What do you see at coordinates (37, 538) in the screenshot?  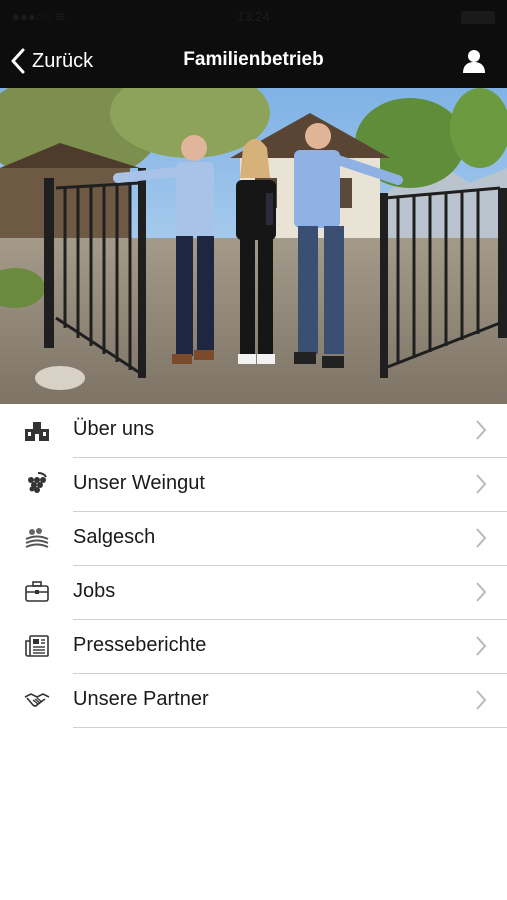 I see `village-icon` at bounding box center [37, 538].